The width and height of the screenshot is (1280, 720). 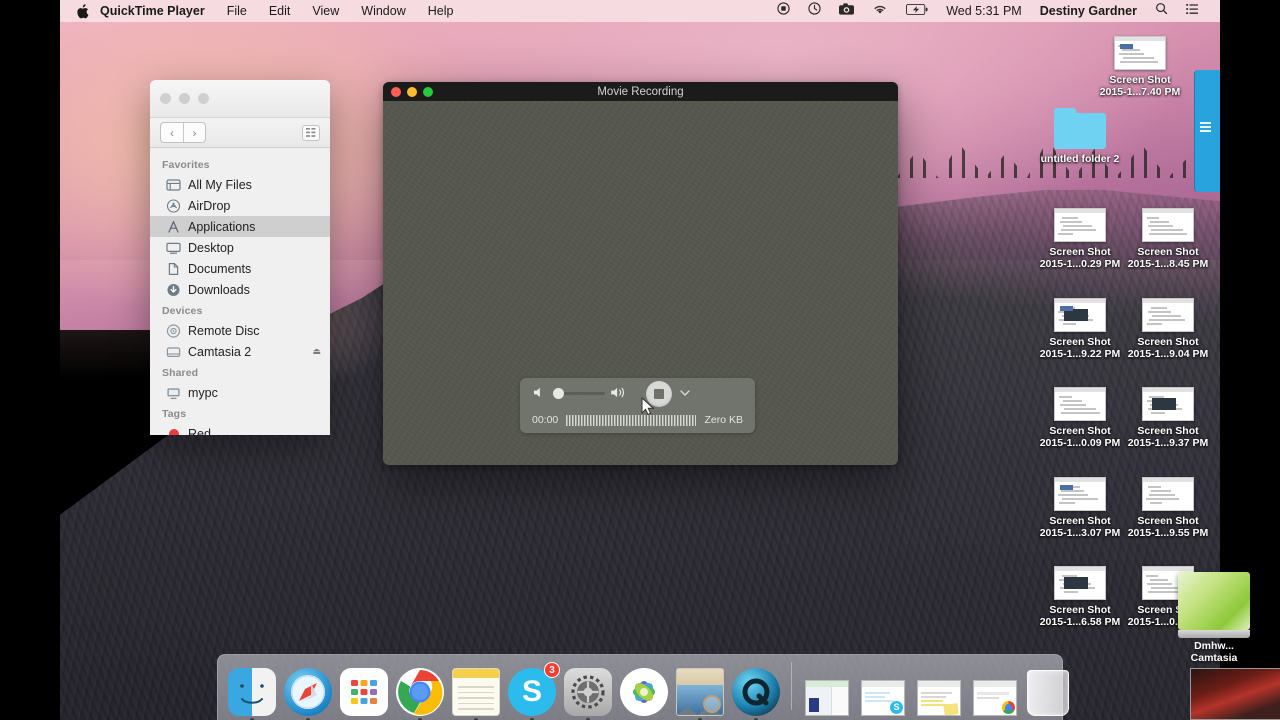 What do you see at coordinates (383, 11) in the screenshot?
I see `menu-window: Window` at bounding box center [383, 11].